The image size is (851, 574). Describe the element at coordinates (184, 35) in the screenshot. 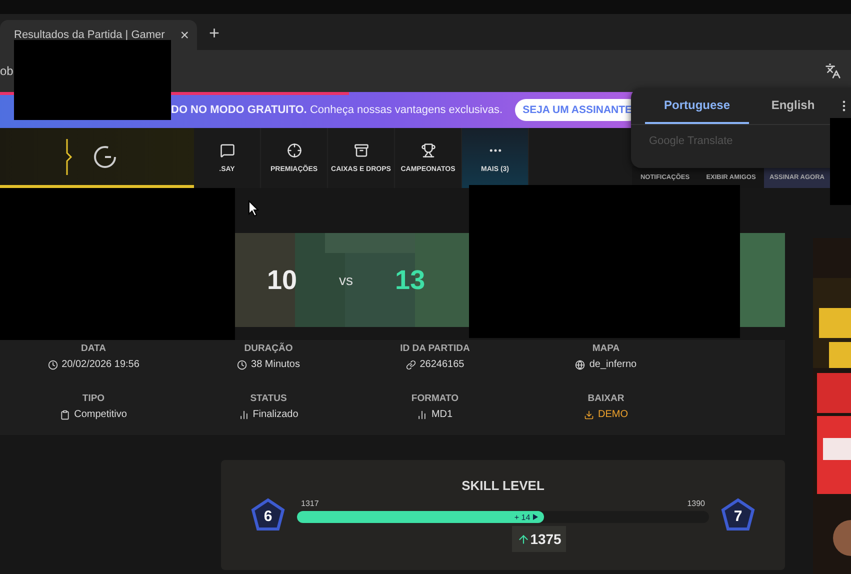

I see `close-tab-button: ×` at that location.